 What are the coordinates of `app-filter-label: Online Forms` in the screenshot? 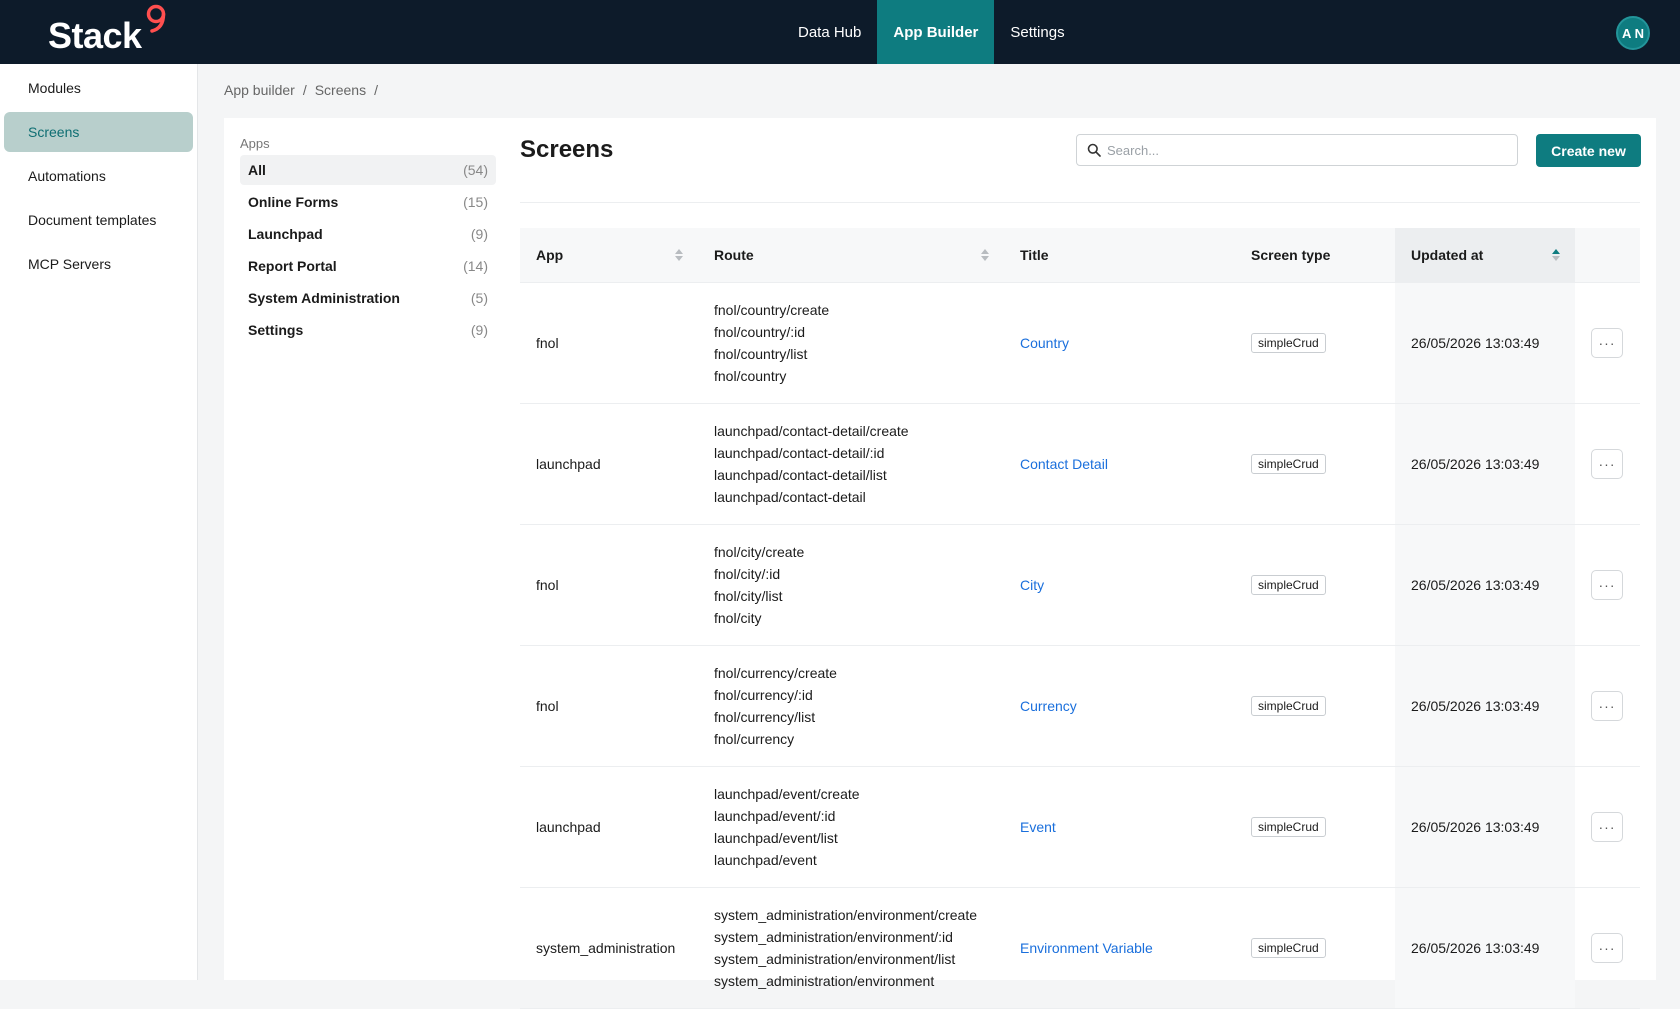 It's located at (293, 202).